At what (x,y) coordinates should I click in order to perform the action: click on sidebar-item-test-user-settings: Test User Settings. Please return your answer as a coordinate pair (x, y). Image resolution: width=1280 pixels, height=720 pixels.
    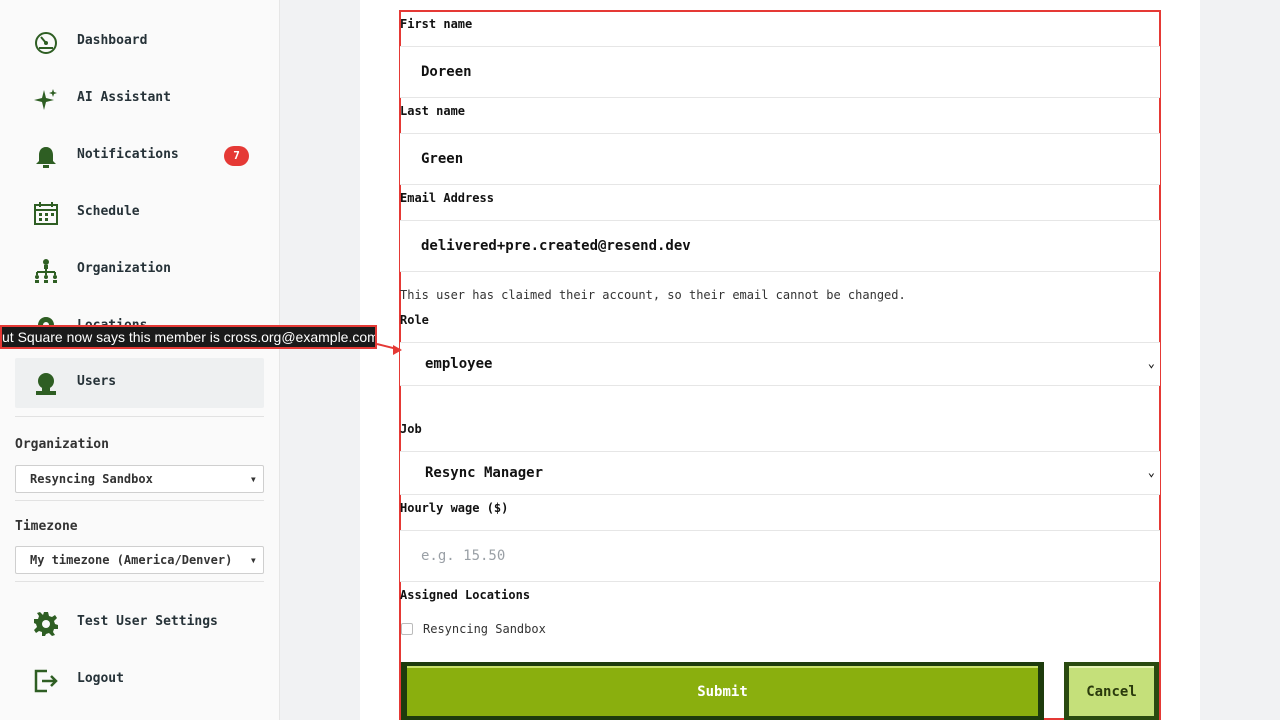
    Looking at the image, I should click on (139, 623).